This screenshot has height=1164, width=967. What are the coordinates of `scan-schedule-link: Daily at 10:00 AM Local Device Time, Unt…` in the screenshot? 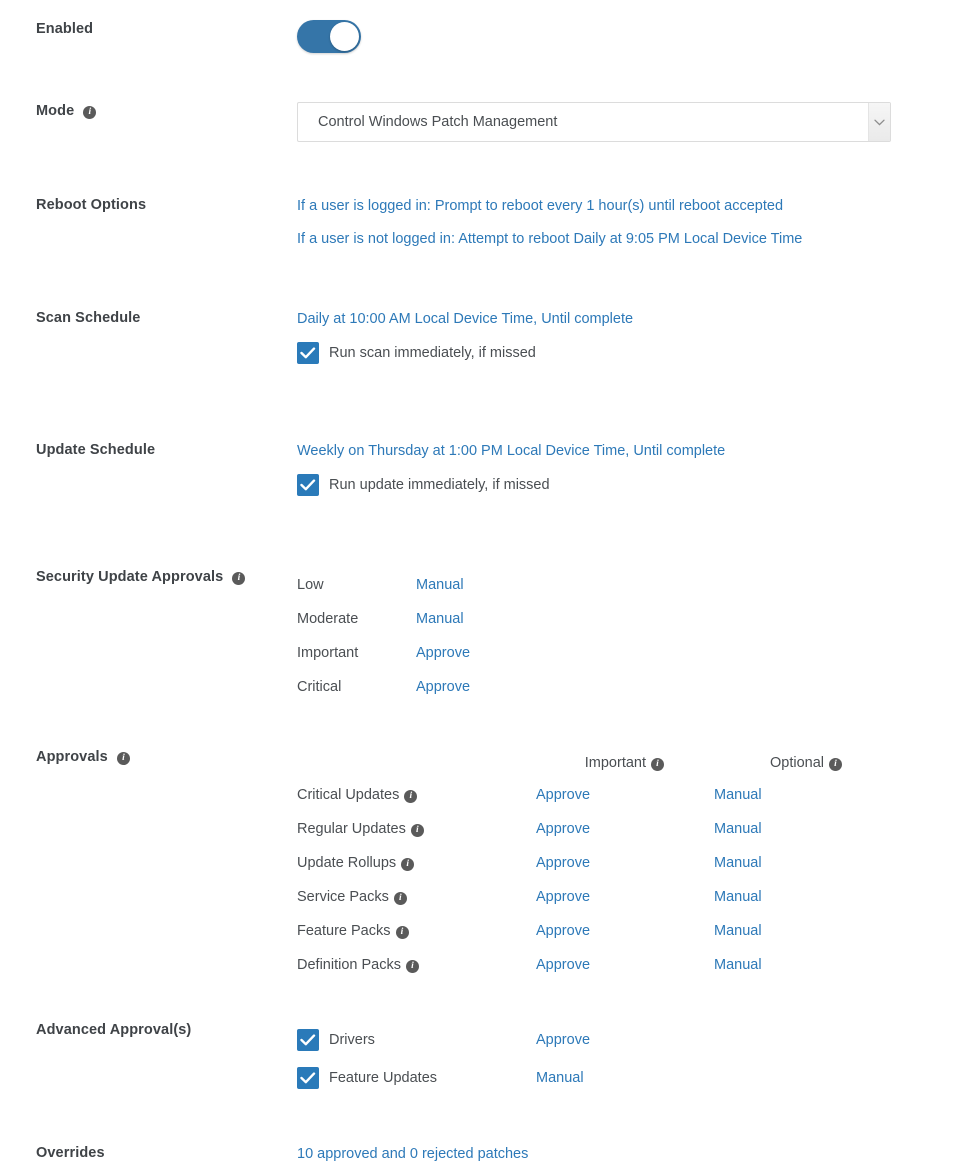 It's located at (465, 319).